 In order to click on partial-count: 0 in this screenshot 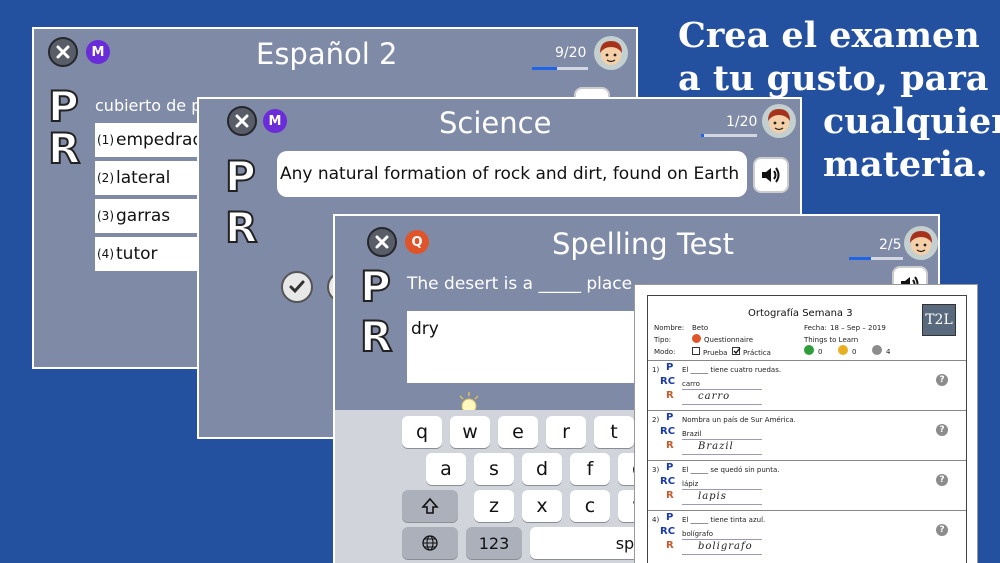, I will do `click(854, 352)`.